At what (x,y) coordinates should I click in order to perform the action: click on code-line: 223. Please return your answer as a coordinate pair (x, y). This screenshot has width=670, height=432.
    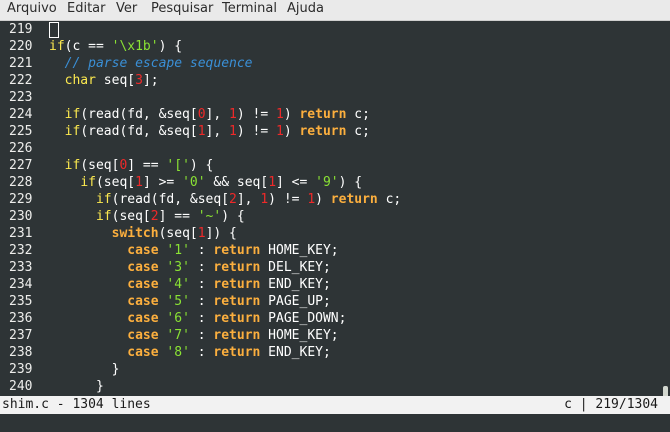
    Looking at the image, I should click on (24, 97).